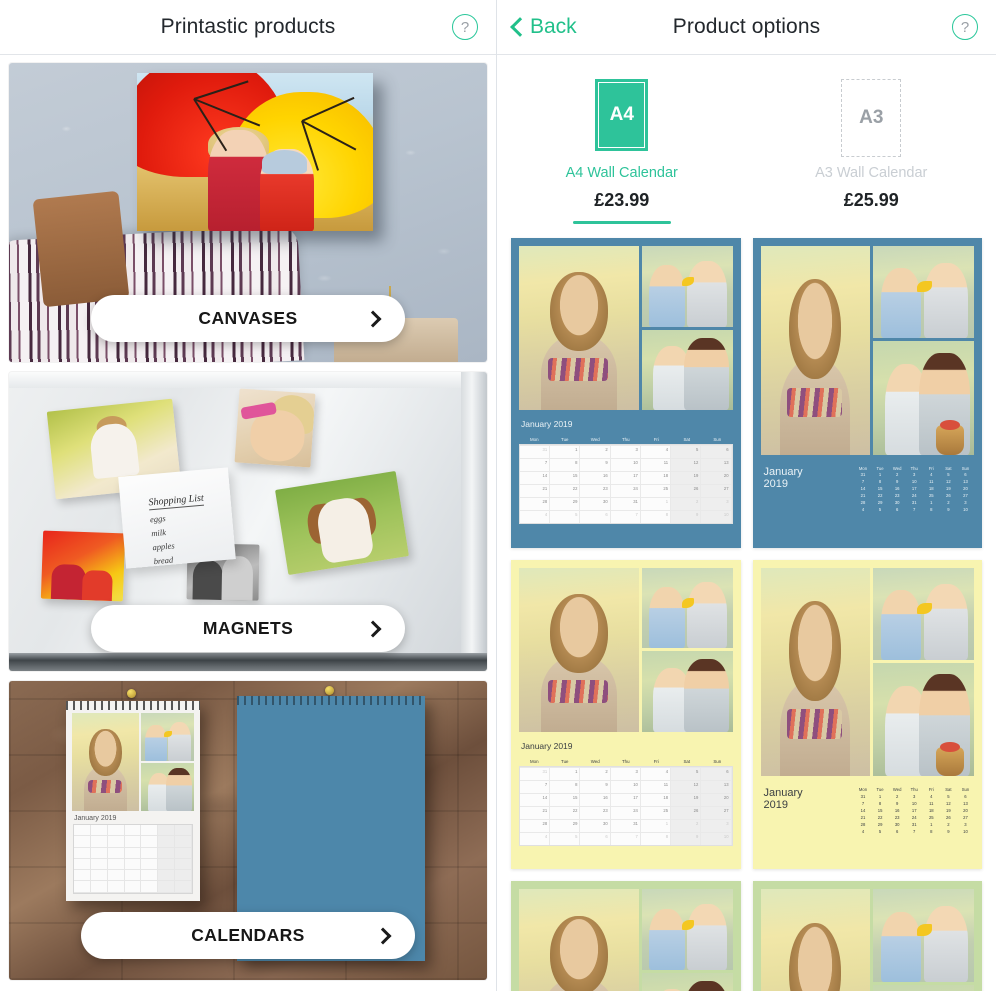 Image resolution: width=996 pixels, height=991 pixels. I want to click on a4-option-price: £23.99, so click(622, 200).